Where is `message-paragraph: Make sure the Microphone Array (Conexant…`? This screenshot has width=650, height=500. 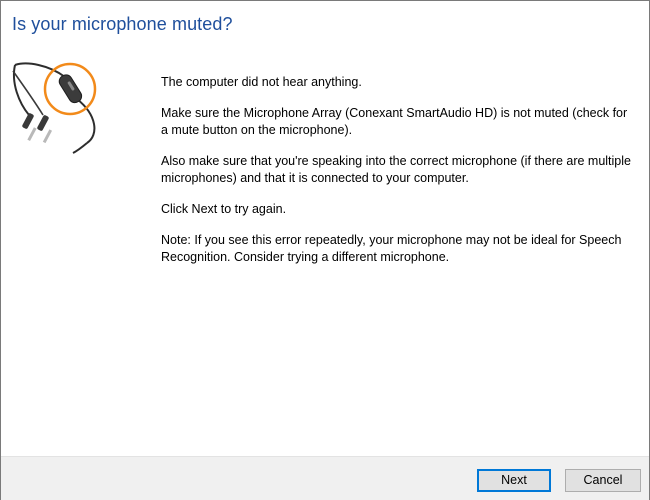 message-paragraph: Make sure the Microphone Array (Conexant… is located at coordinates (394, 121).